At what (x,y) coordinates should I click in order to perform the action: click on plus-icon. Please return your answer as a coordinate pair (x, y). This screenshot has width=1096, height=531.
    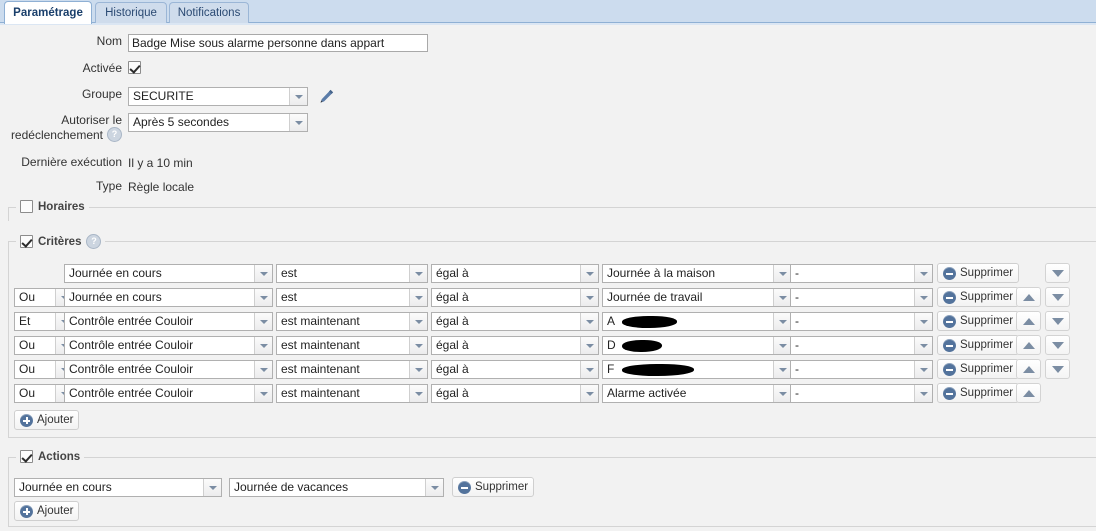
    Looking at the image, I should click on (26, 420).